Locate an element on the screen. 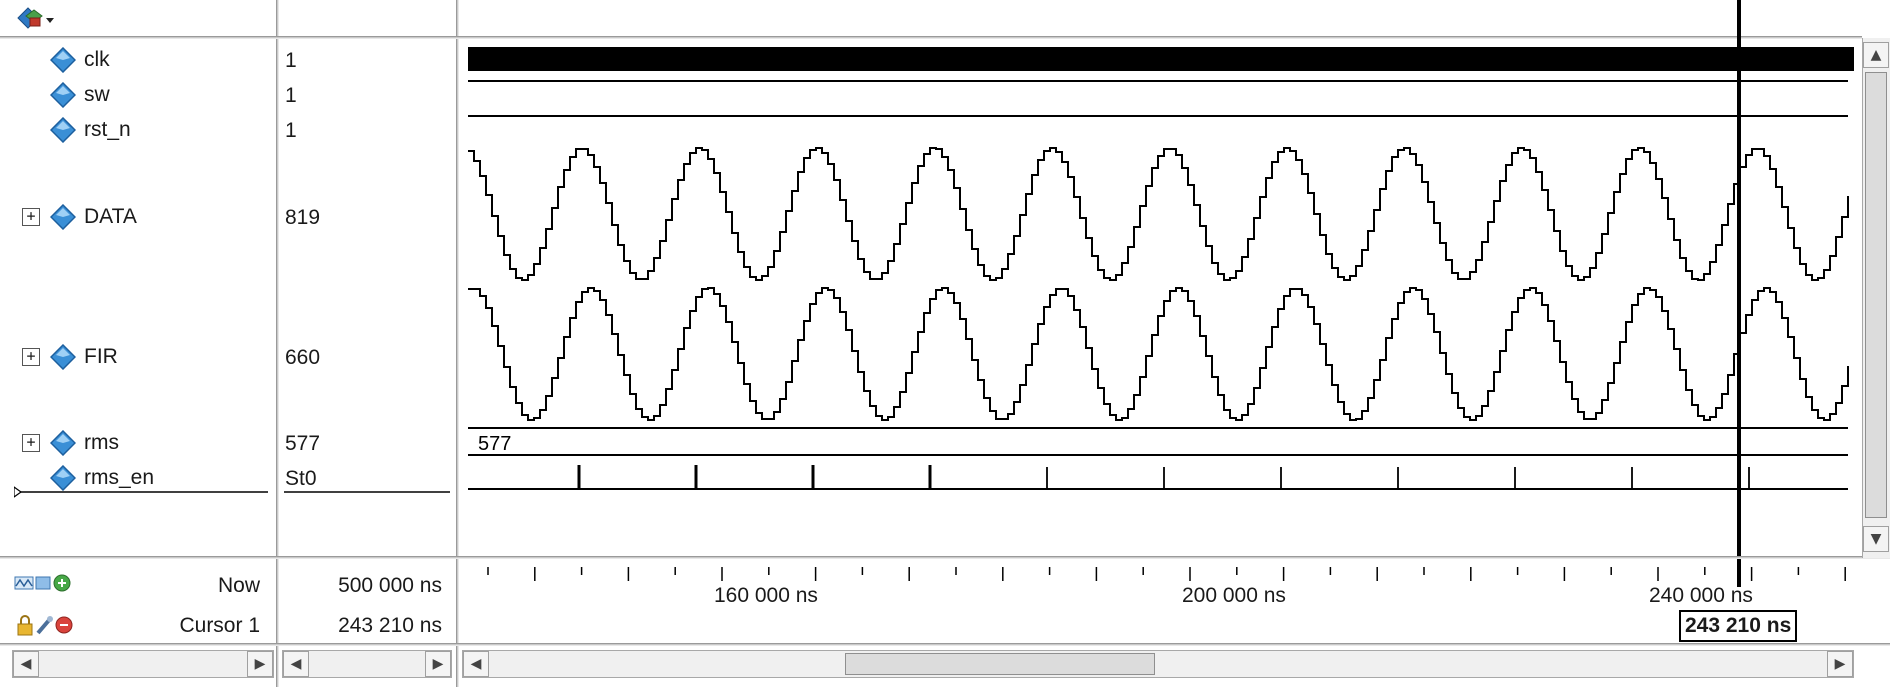 The width and height of the screenshot is (1890, 687). names-hscrollbar: ◀ ▶ is located at coordinates (143, 664).